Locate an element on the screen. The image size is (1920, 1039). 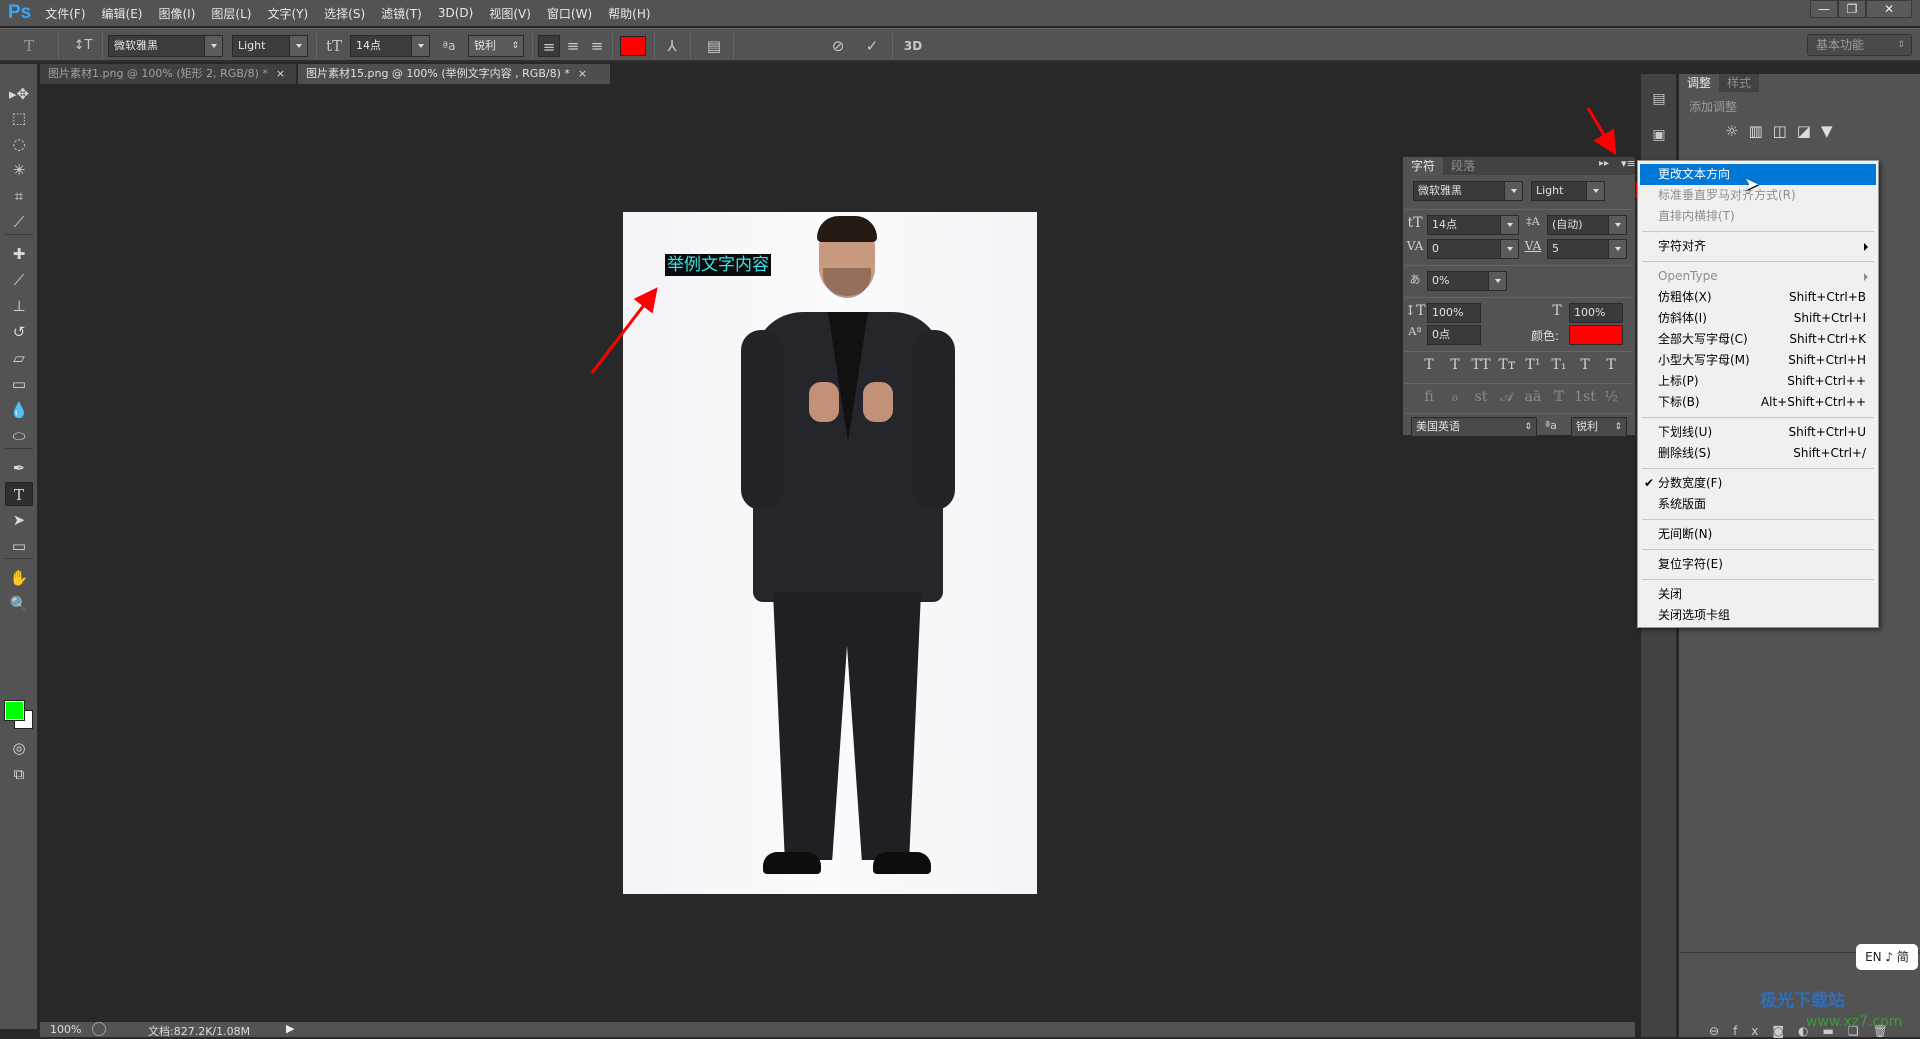
menu-item: 复位字符(E) is located at coordinates (1758, 564).